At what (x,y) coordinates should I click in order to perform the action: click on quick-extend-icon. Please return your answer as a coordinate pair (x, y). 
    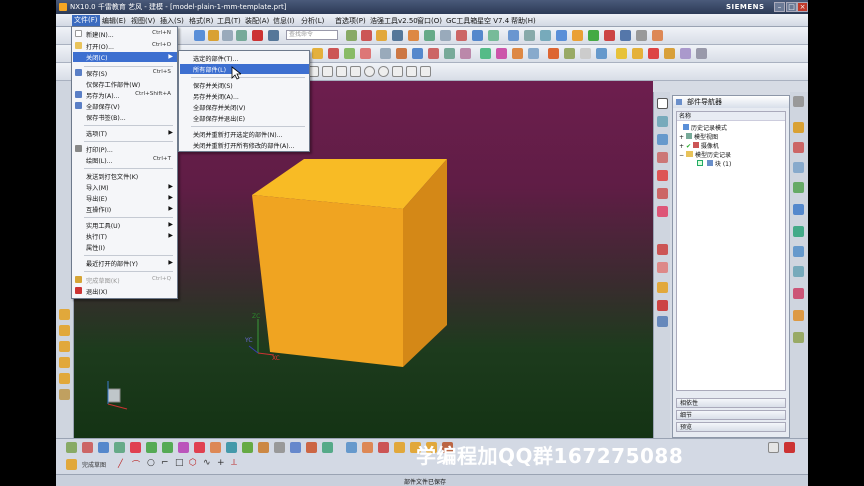
    Looking at the image, I should click on (367, 447).